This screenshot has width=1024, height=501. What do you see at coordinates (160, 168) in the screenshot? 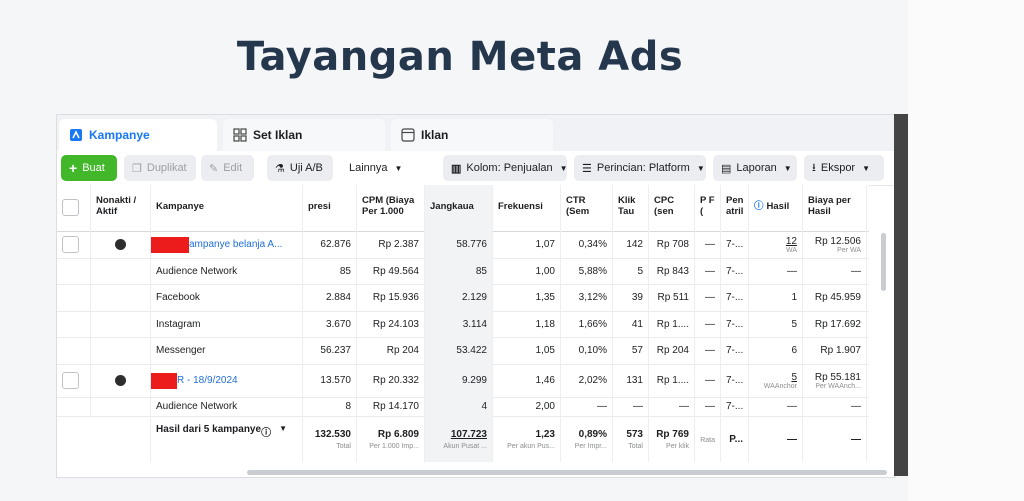
I see `duplicate-button: ❐ Duplikat` at bounding box center [160, 168].